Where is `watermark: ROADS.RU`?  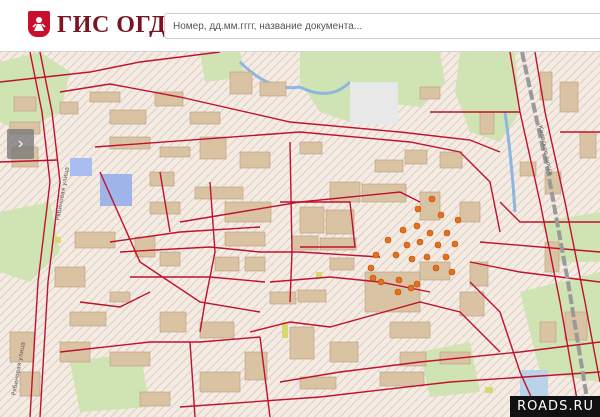
watermark: ROADS.RU is located at coordinates (555, 406).